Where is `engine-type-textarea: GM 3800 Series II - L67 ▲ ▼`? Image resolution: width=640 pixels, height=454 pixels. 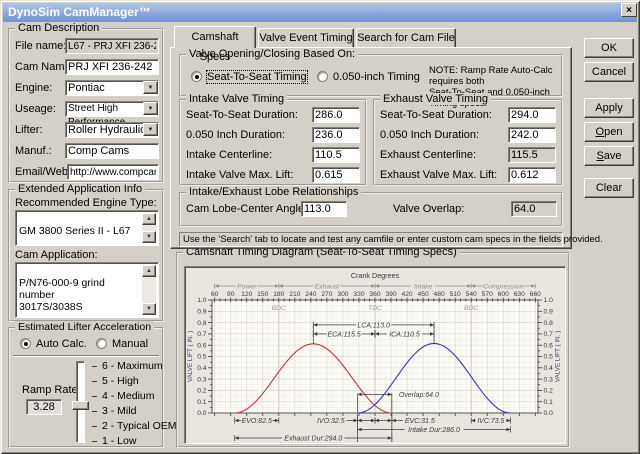
engine-type-textarea: GM 3800 Series II - L67 ▲ ▼ is located at coordinates (87, 228).